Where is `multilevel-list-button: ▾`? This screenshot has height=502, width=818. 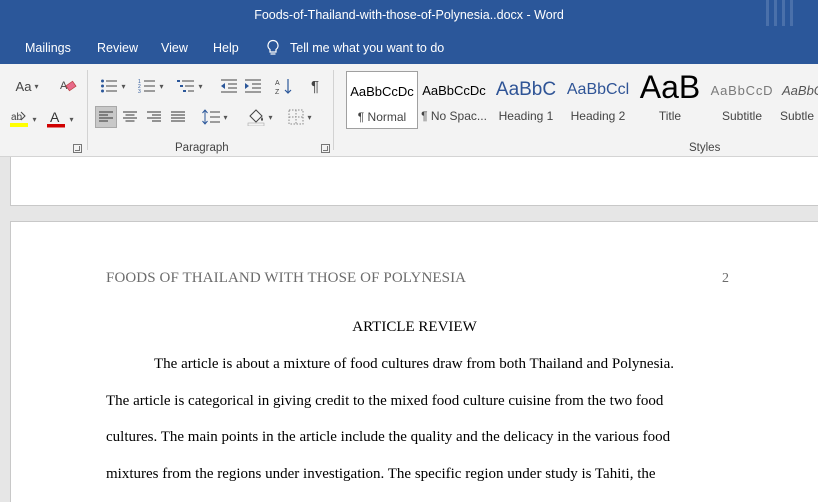 multilevel-list-button: ▾ is located at coordinates (190, 86).